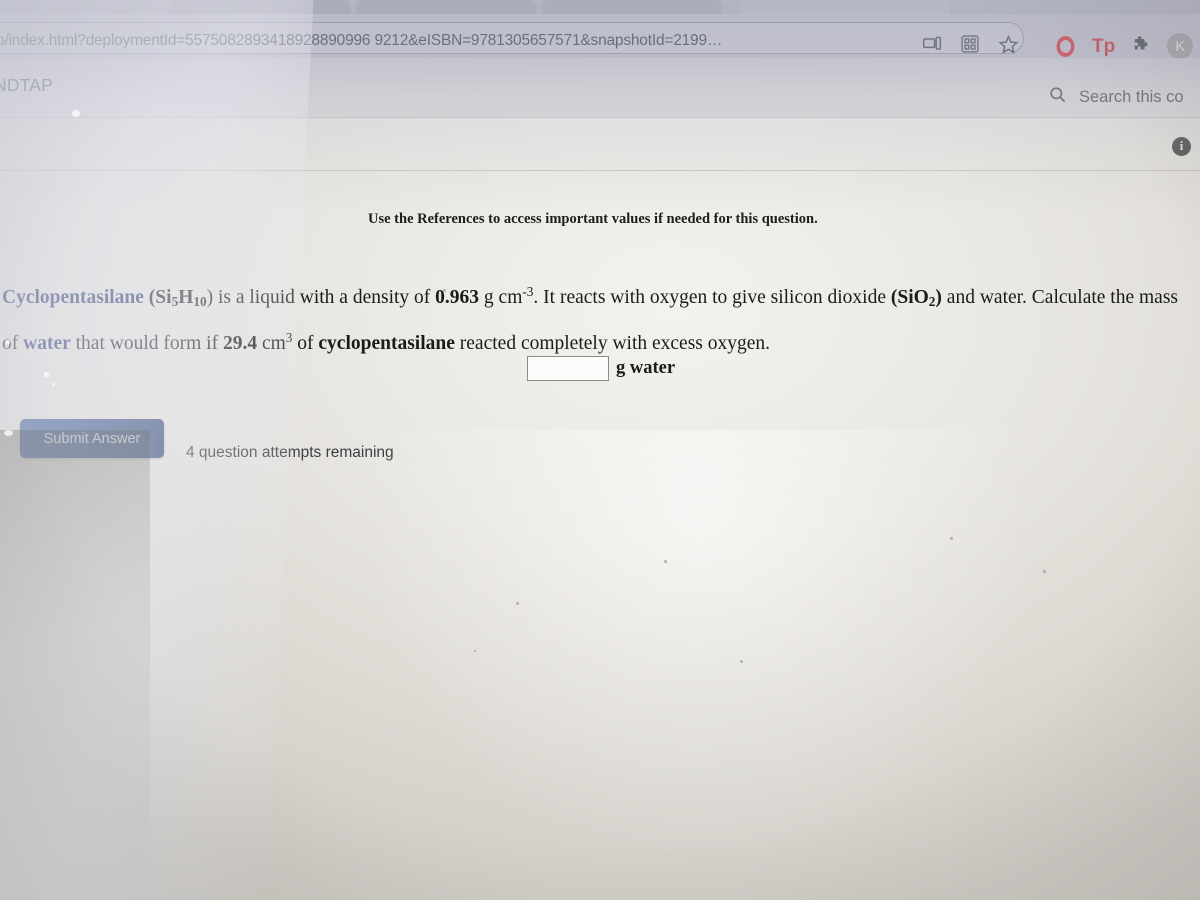 This screenshot has height=900, width=1200. Describe the element at coordinates (386, 343) in the screenshot. I see `compound-inline-name: cyclopentasilane` at that location.